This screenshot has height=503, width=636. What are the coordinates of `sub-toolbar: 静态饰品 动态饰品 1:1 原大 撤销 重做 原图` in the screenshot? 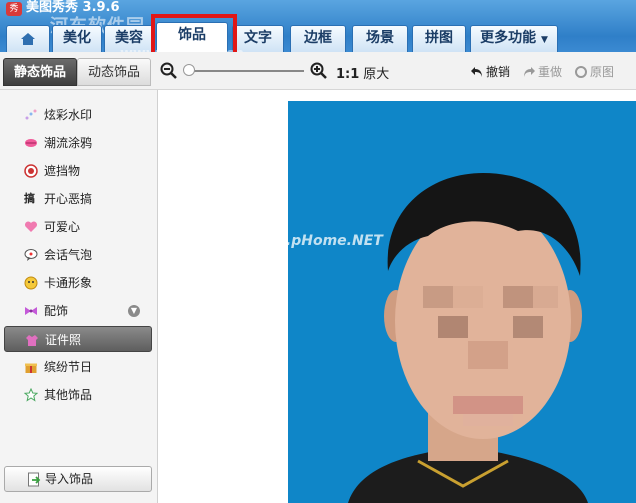 It's located at (318, 71).